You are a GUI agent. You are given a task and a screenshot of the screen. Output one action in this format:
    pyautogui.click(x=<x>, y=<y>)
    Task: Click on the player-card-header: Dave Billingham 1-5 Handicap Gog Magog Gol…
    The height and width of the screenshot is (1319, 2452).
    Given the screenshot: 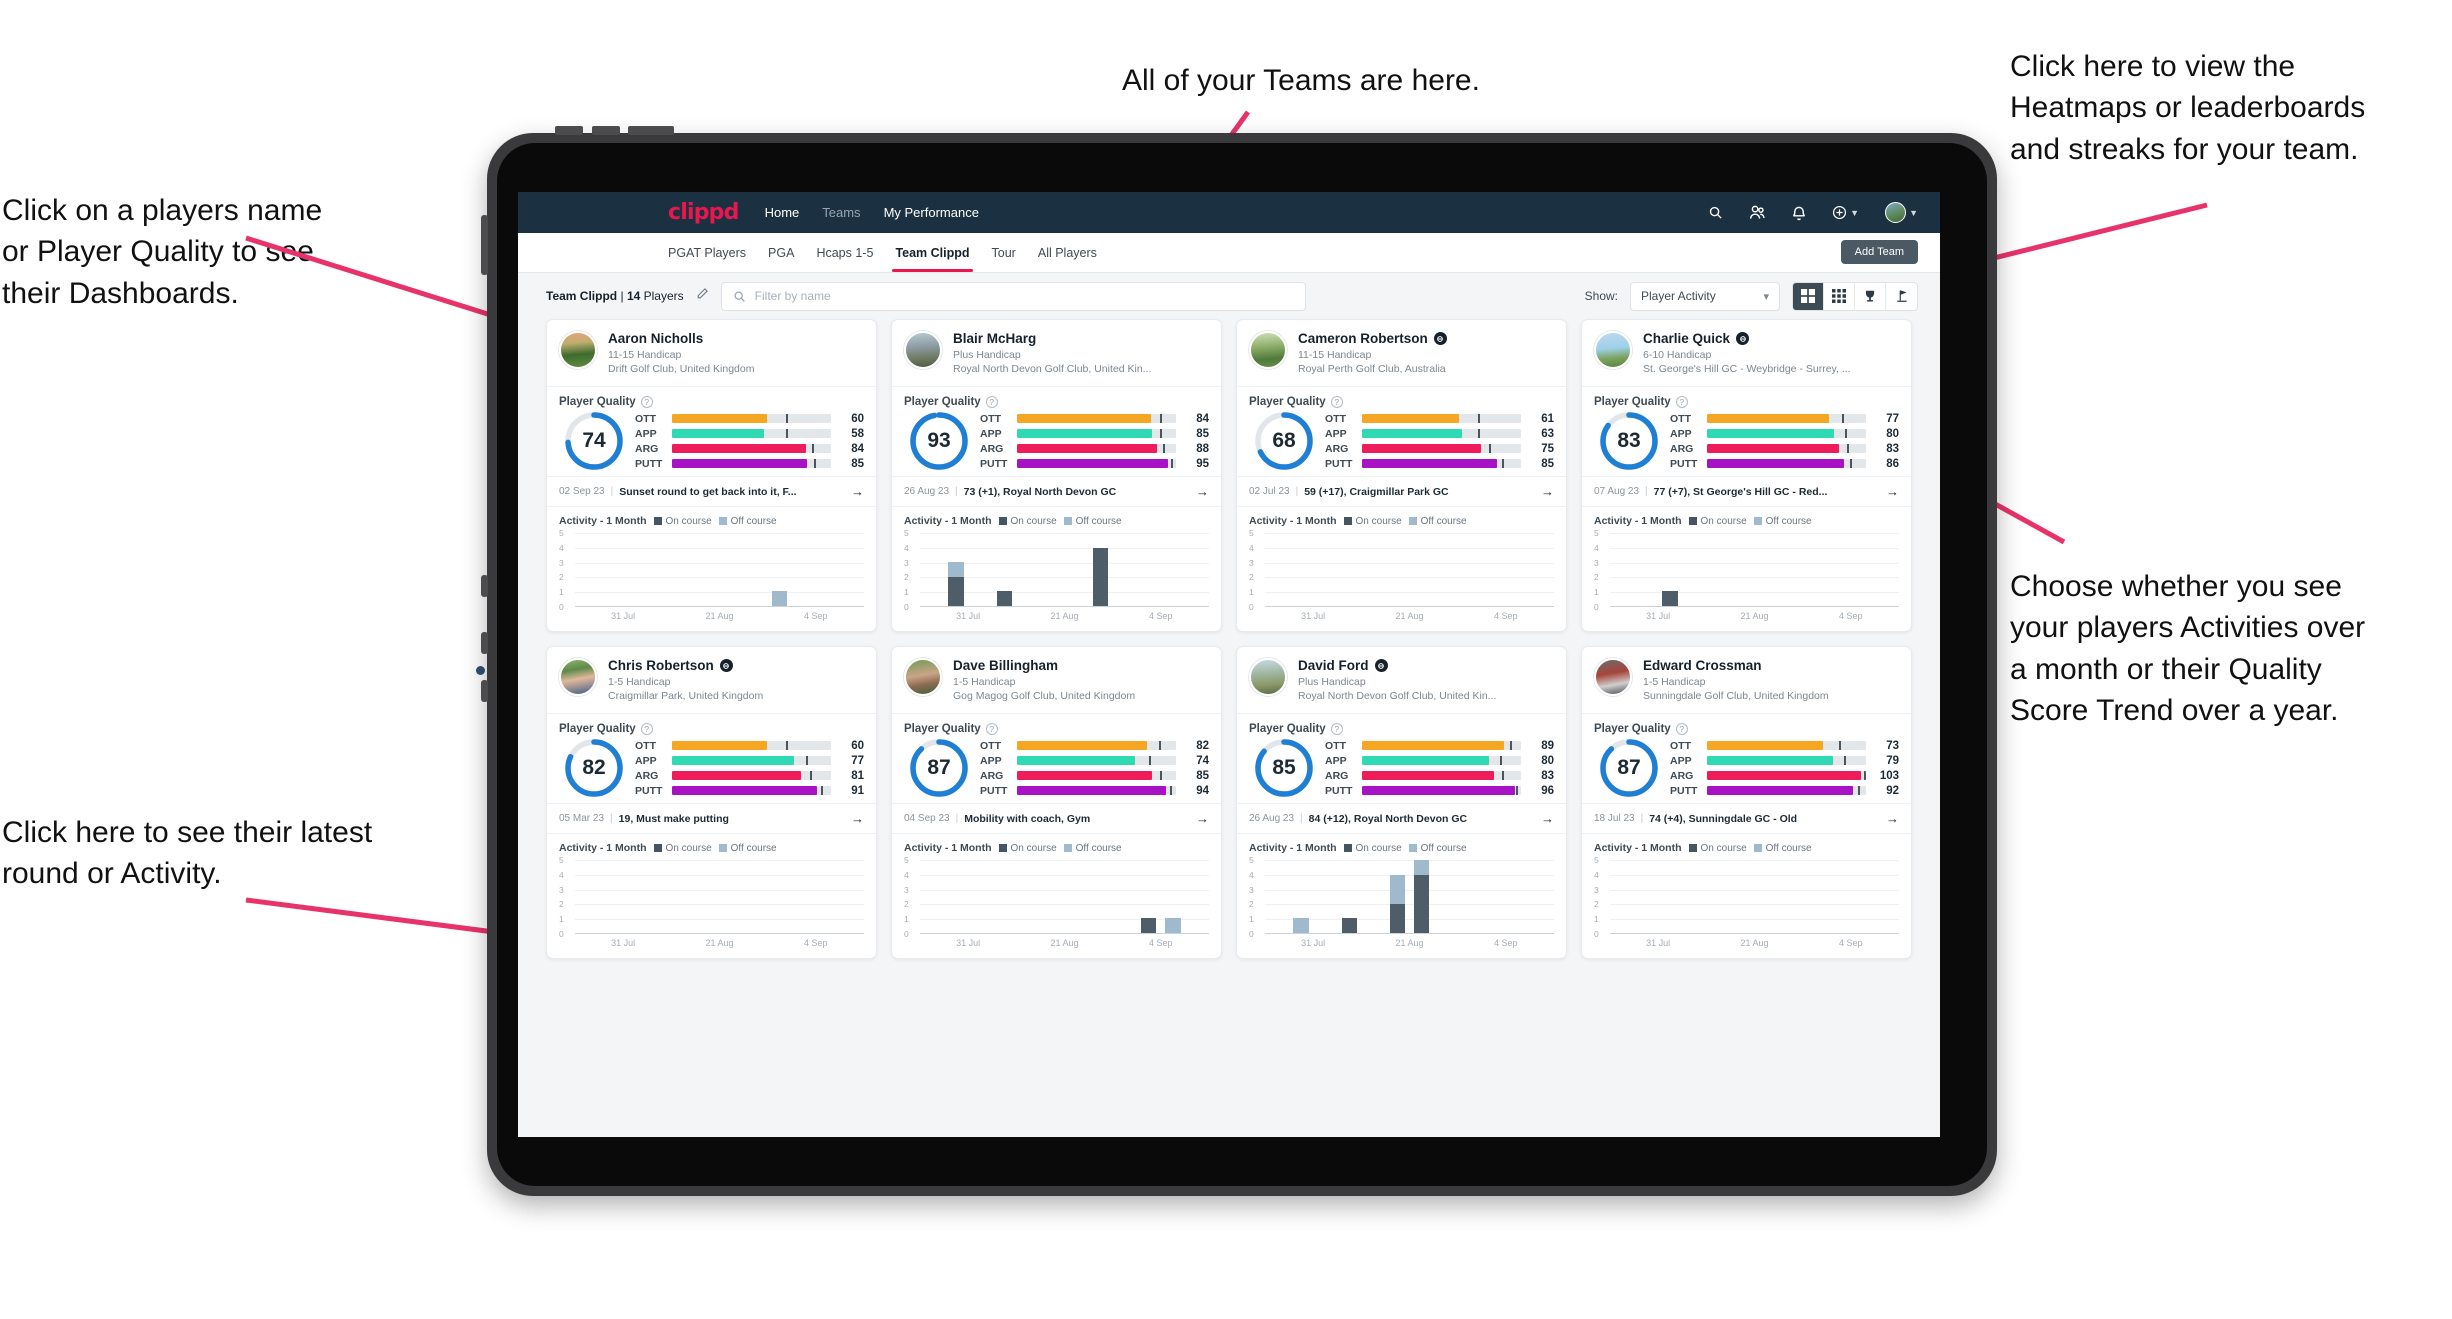 What is the action you would take?
    pyautogui.click(x=1056, y=680)
    